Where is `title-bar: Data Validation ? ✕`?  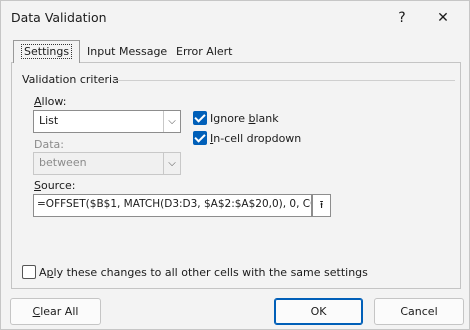
title-bar: Data Validation ? ✕ is located at coordinates (235, 17).